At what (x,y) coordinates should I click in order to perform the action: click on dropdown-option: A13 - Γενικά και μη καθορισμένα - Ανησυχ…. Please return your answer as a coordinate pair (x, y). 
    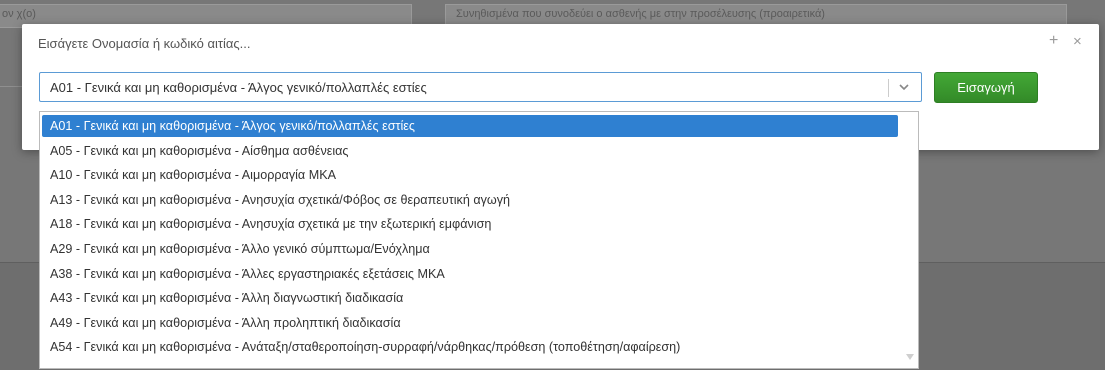
    Looking at the image, I should click on (470, 200).